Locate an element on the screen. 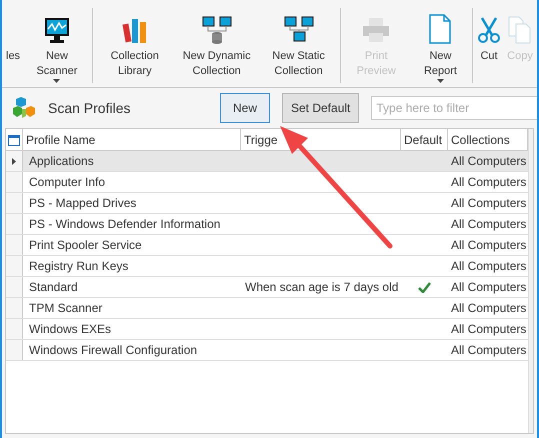  toolbar-button: Collection Library is located at coordinates (135, 43).